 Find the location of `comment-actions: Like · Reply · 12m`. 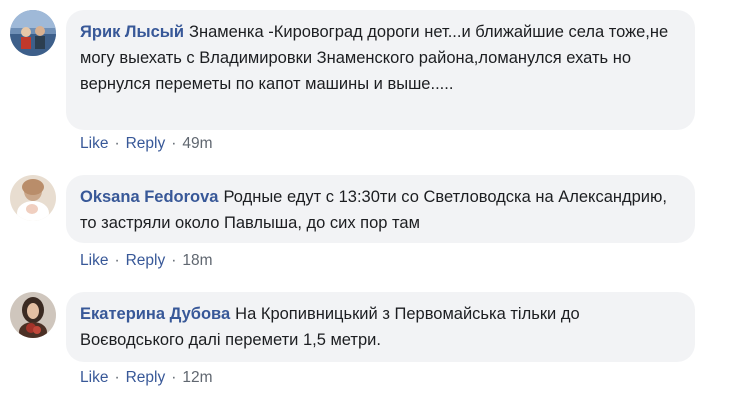

comment-actions: Like · Reply · 12m is located at coordinates (146, 378).